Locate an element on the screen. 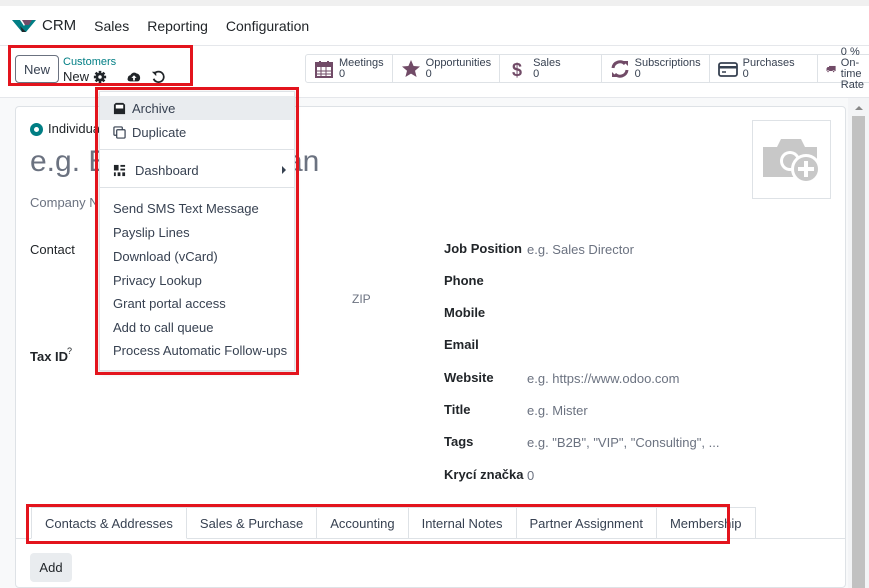  camera-plus-icon is located at coordinates (791, 161).